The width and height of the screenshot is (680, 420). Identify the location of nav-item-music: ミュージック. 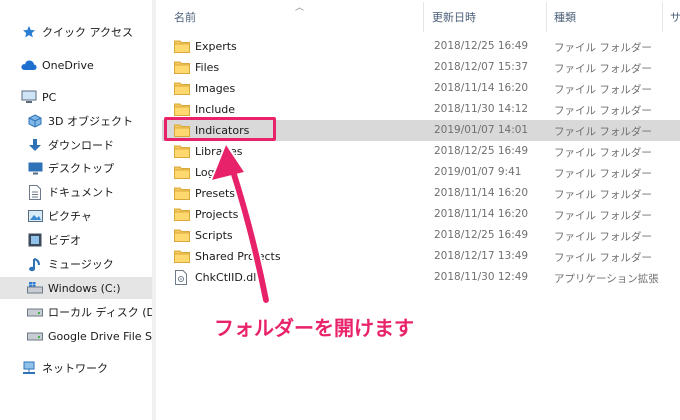
(76, 264).